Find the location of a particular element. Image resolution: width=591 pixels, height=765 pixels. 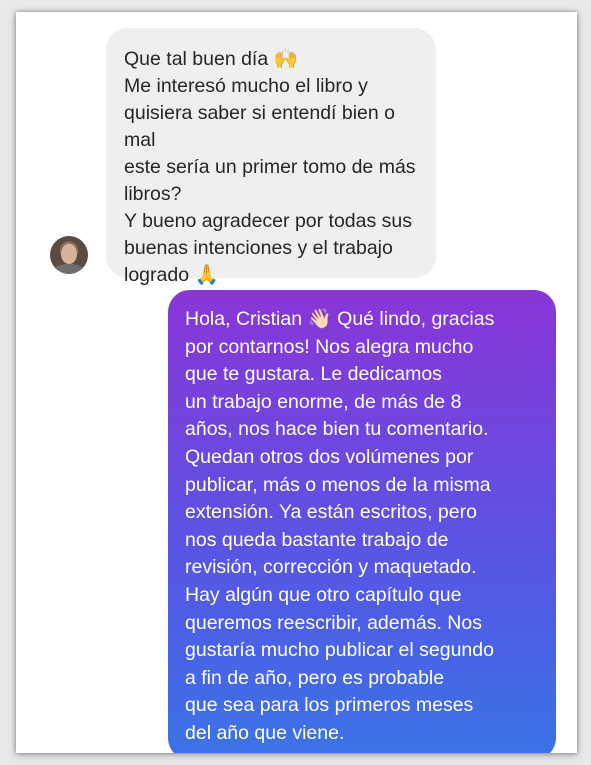

sent-message-line: que te gustara. Le dedicamos is located at coordinates (313, 374).